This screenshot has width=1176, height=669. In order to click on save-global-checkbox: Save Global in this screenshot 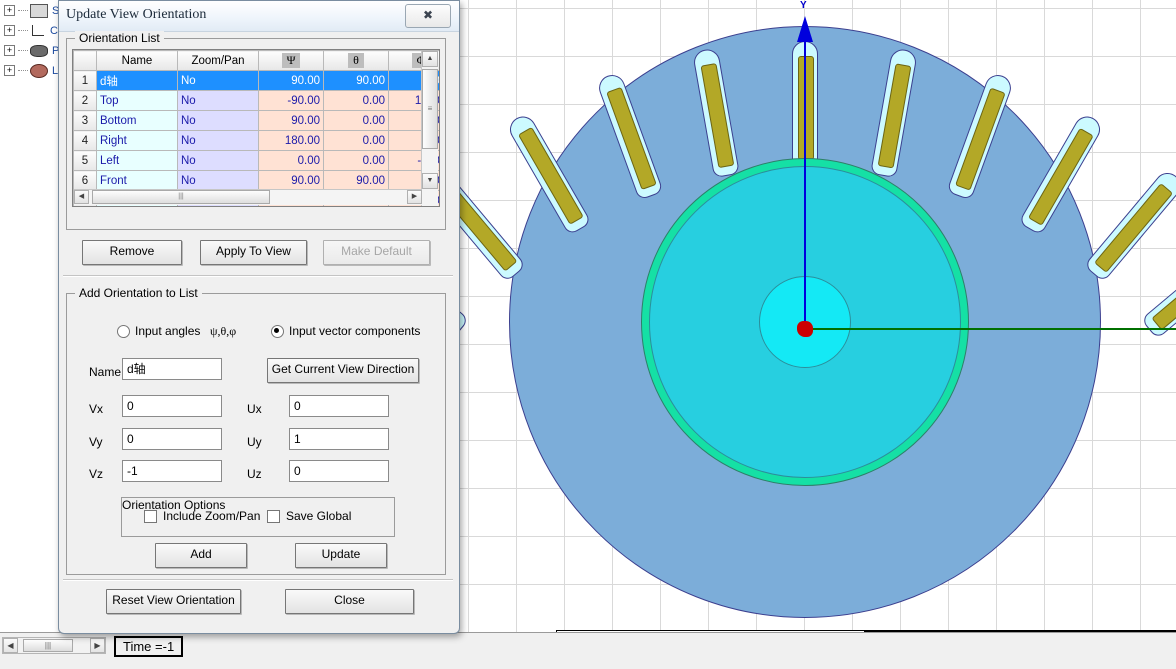, I will do `click(309, 516)`.